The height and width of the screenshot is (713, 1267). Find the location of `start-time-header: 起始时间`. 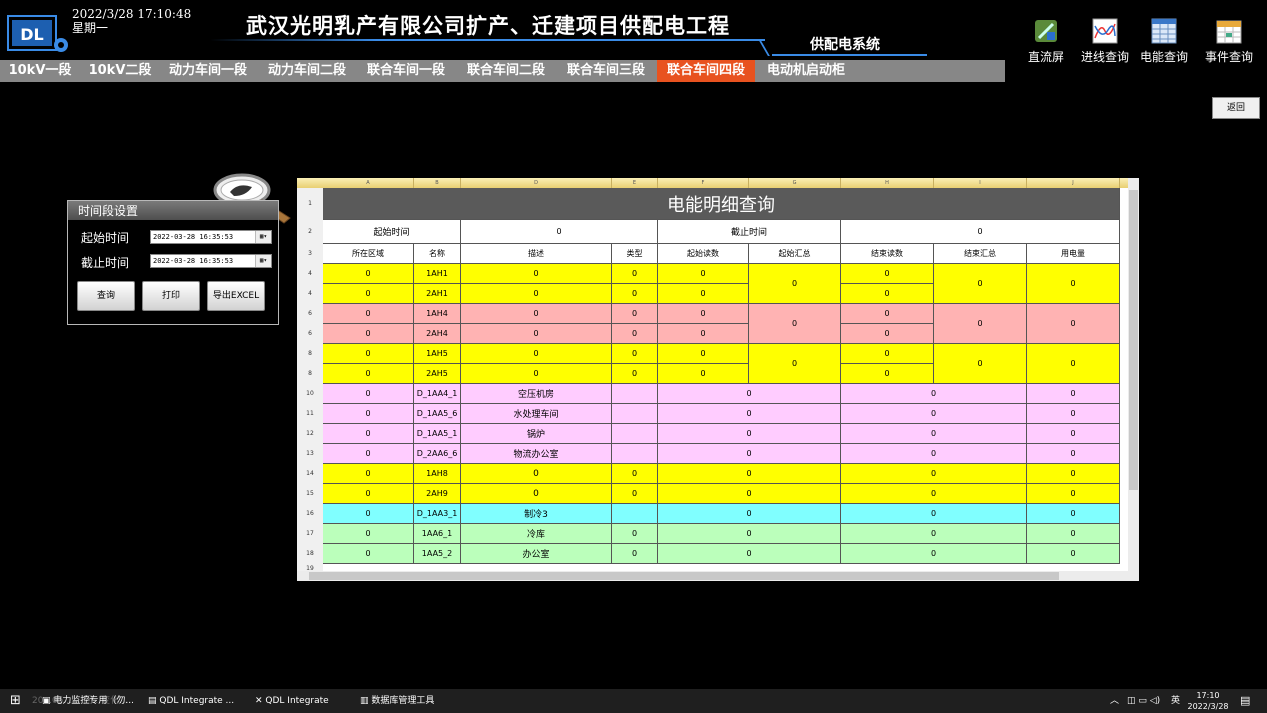

start-time-header: 起始时间 is located at coordinates (392, 232).